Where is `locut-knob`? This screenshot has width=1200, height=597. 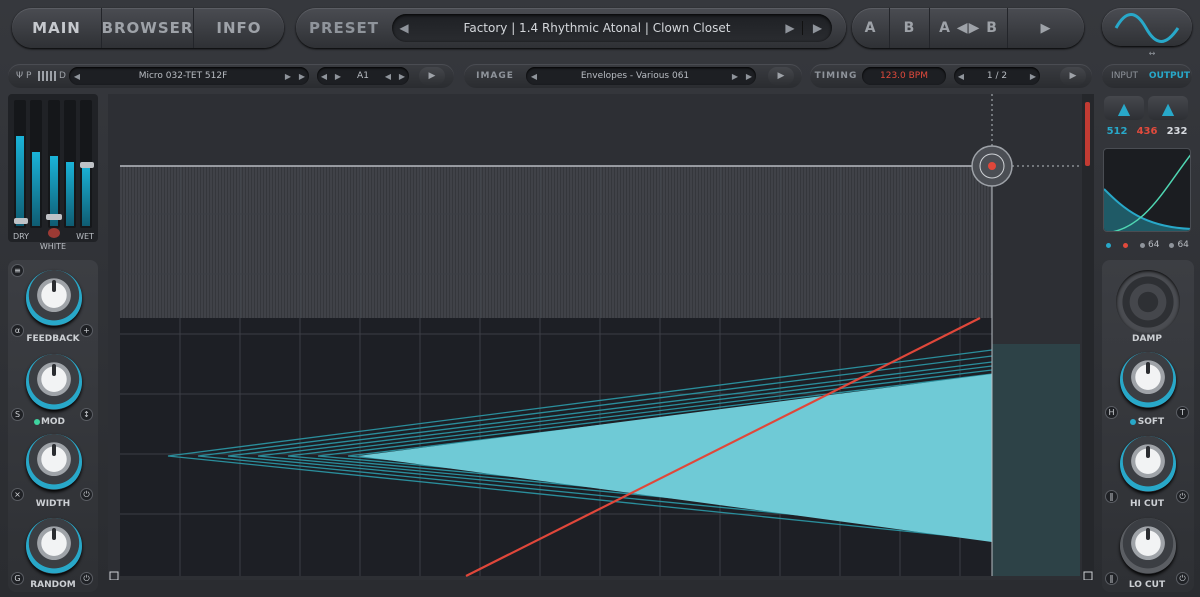 locut-knob is located at coordinates (1148, 546).